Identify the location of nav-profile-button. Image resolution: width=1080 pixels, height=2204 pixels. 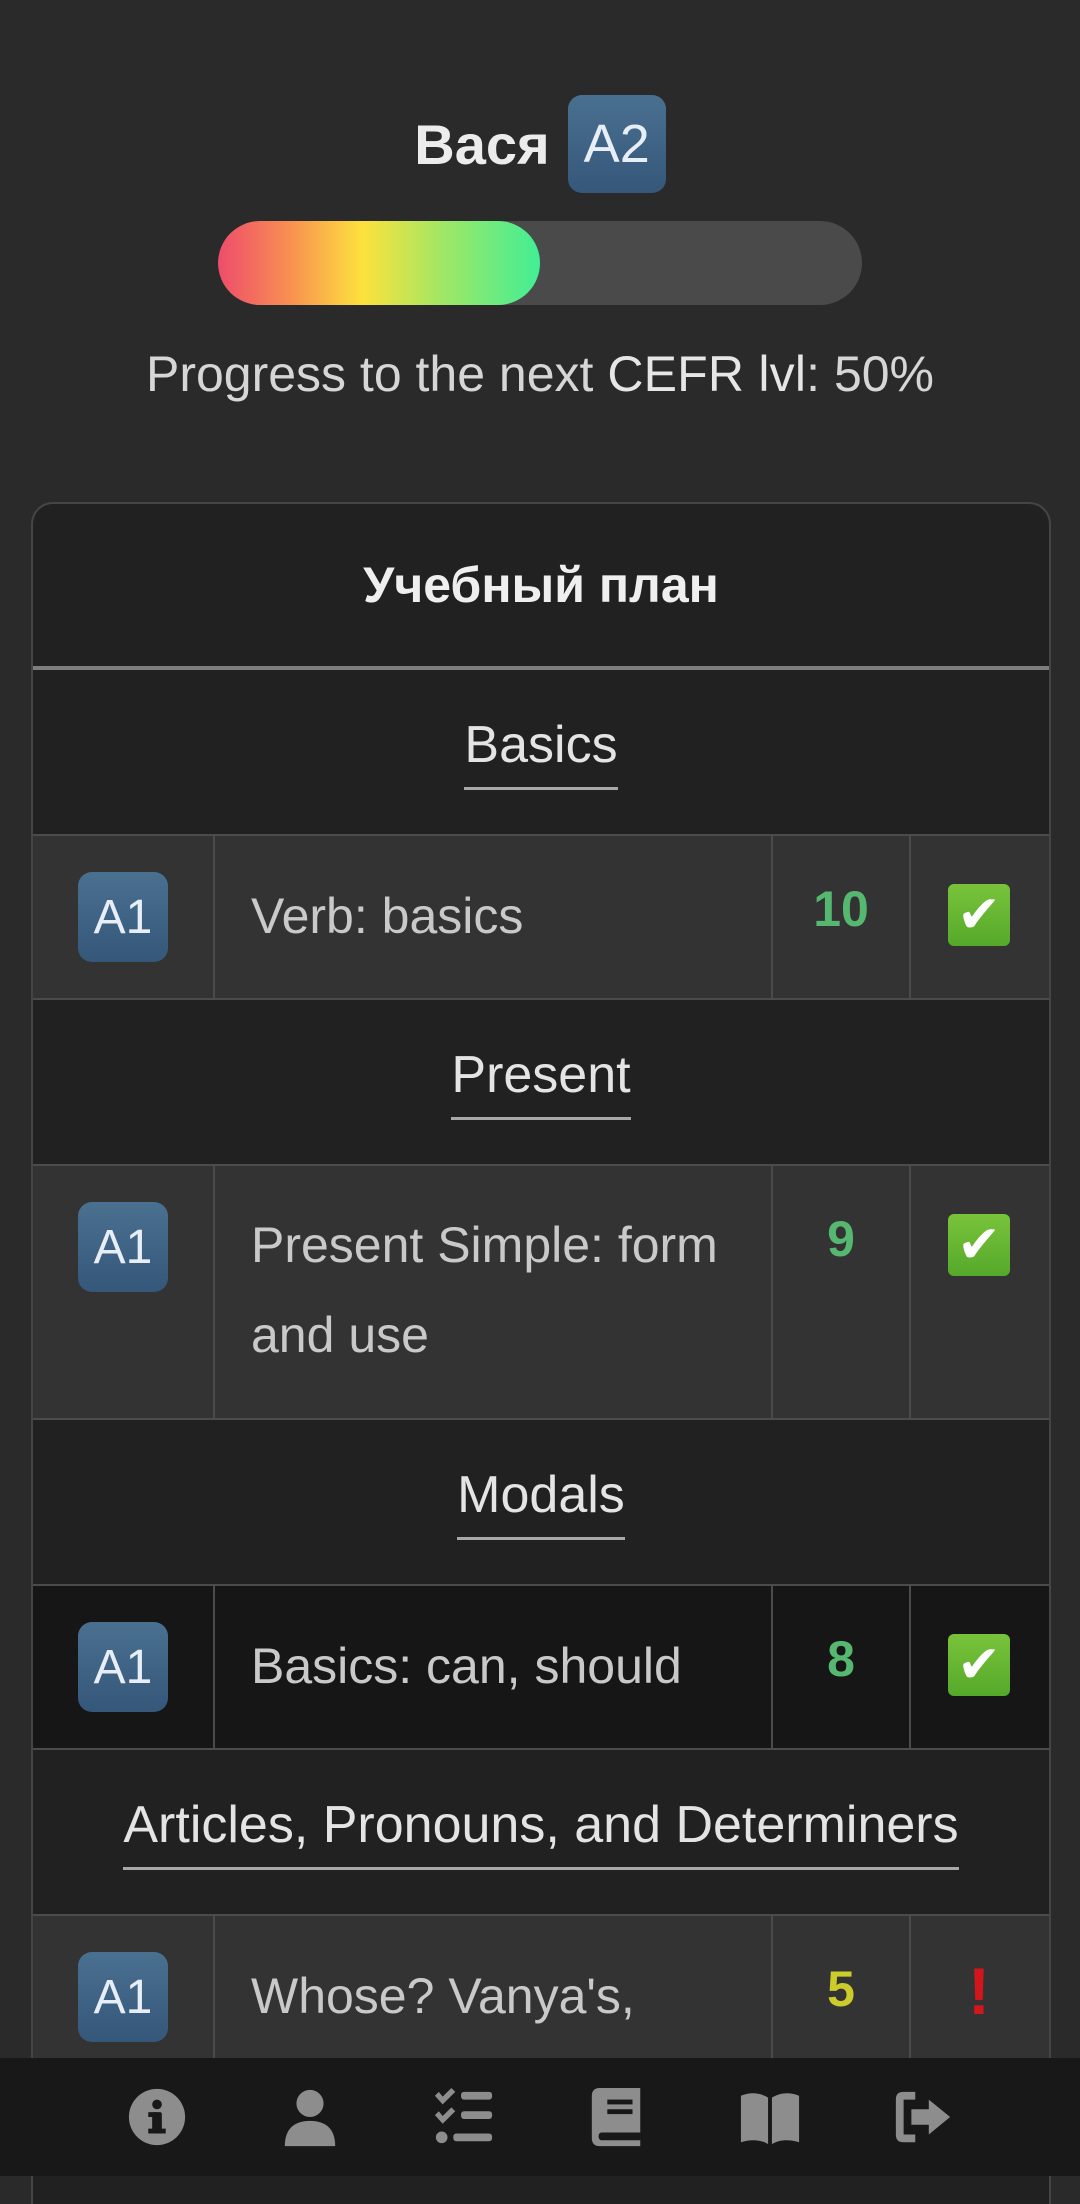
(310, 2117).